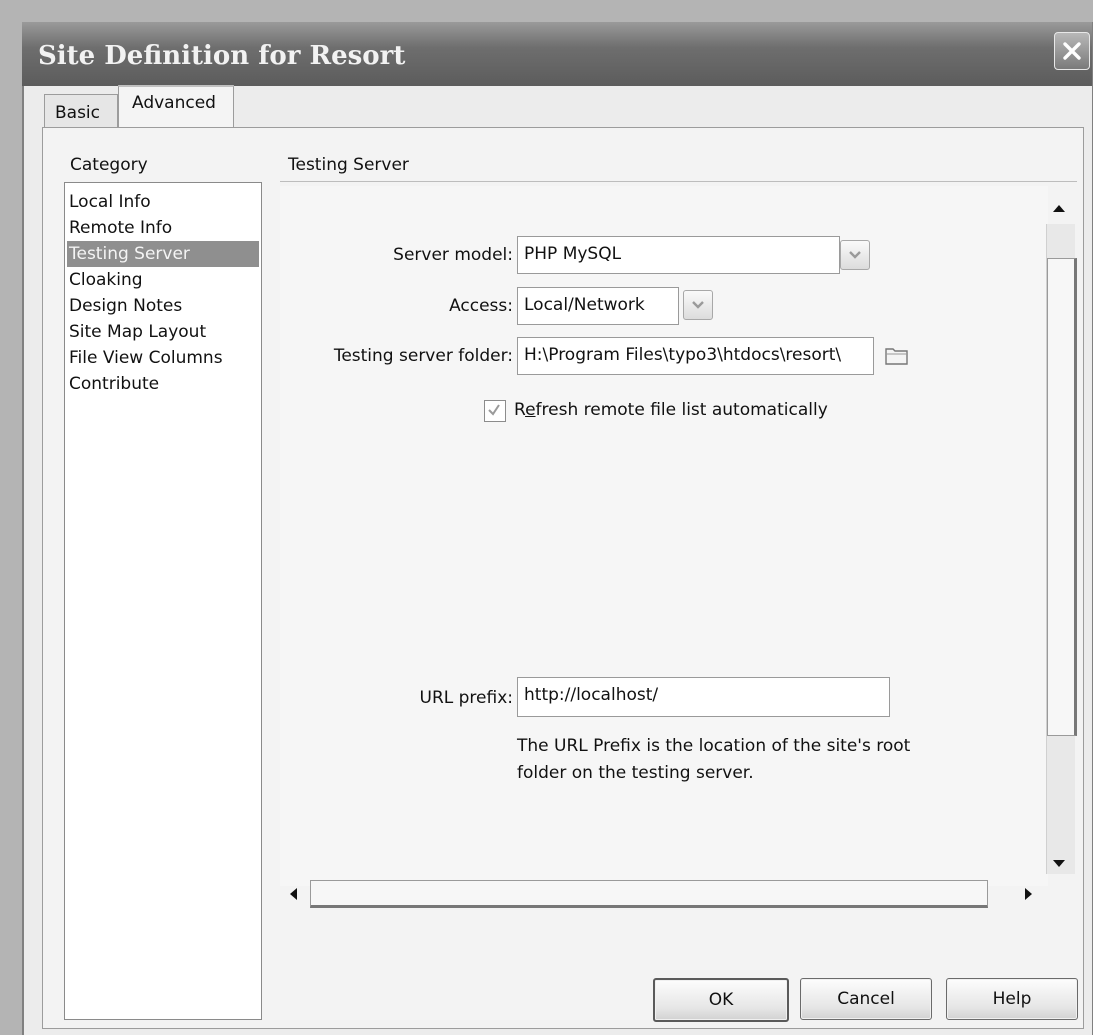  Describe the element at coordinates (110, 202) in the screenshot. I see `category-item-local-info: Local Info` at that location.